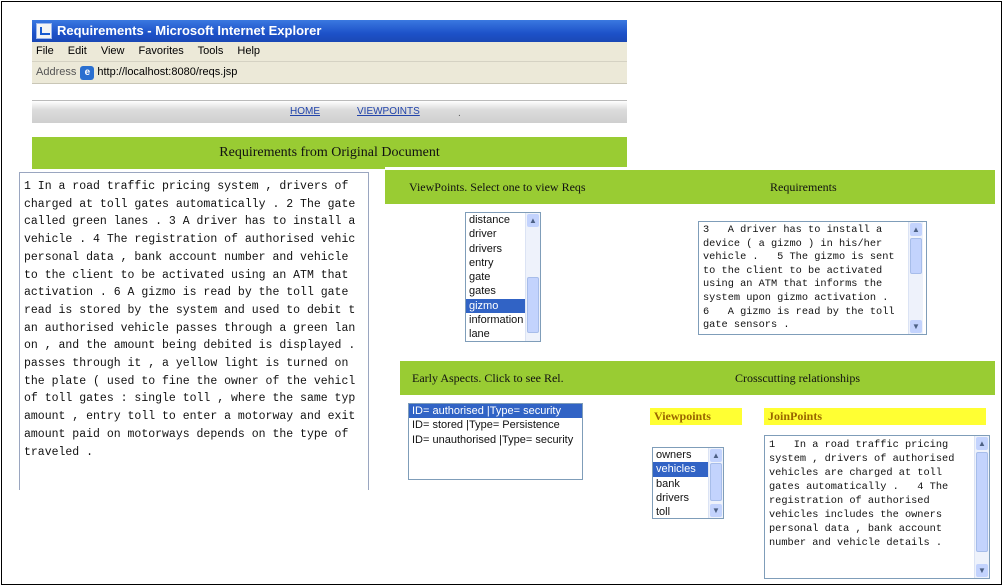 The height and width of the screenshot is (587, 1005). What do you see at coordinates (495, 411) in the screenshot?
I see `aspect-option: ID= authorised |Type= security` at bounding box center [495, 411].